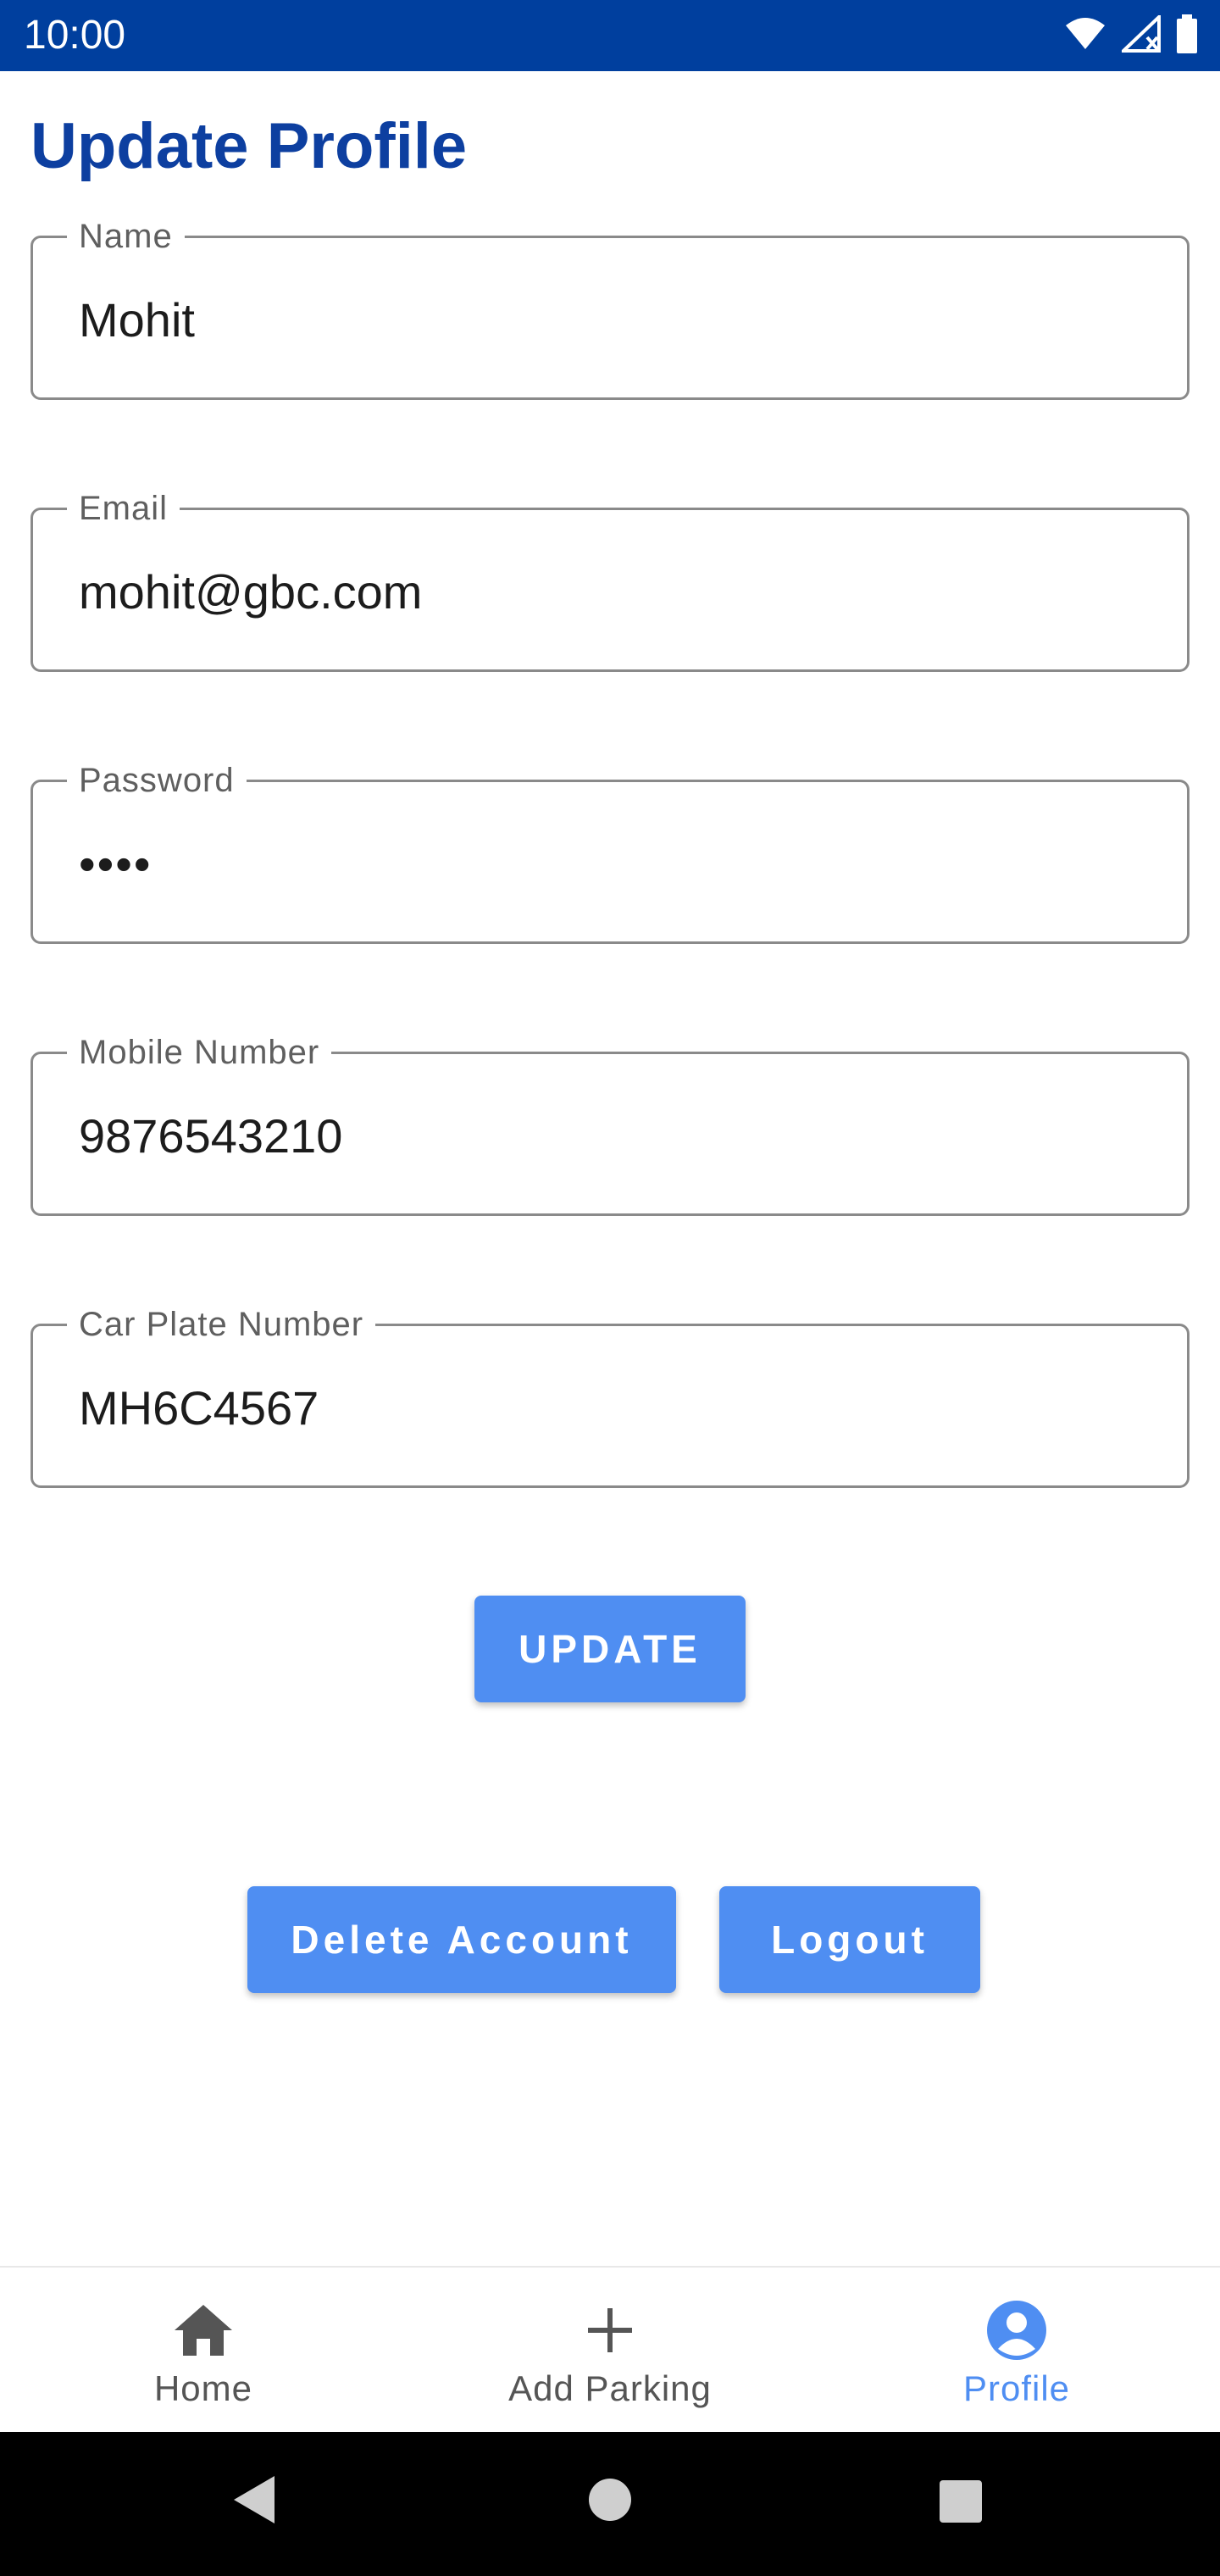 The height and width of the screenshot is (2576, 1220). I want to click on password-input: ••••, so click(616, 864).